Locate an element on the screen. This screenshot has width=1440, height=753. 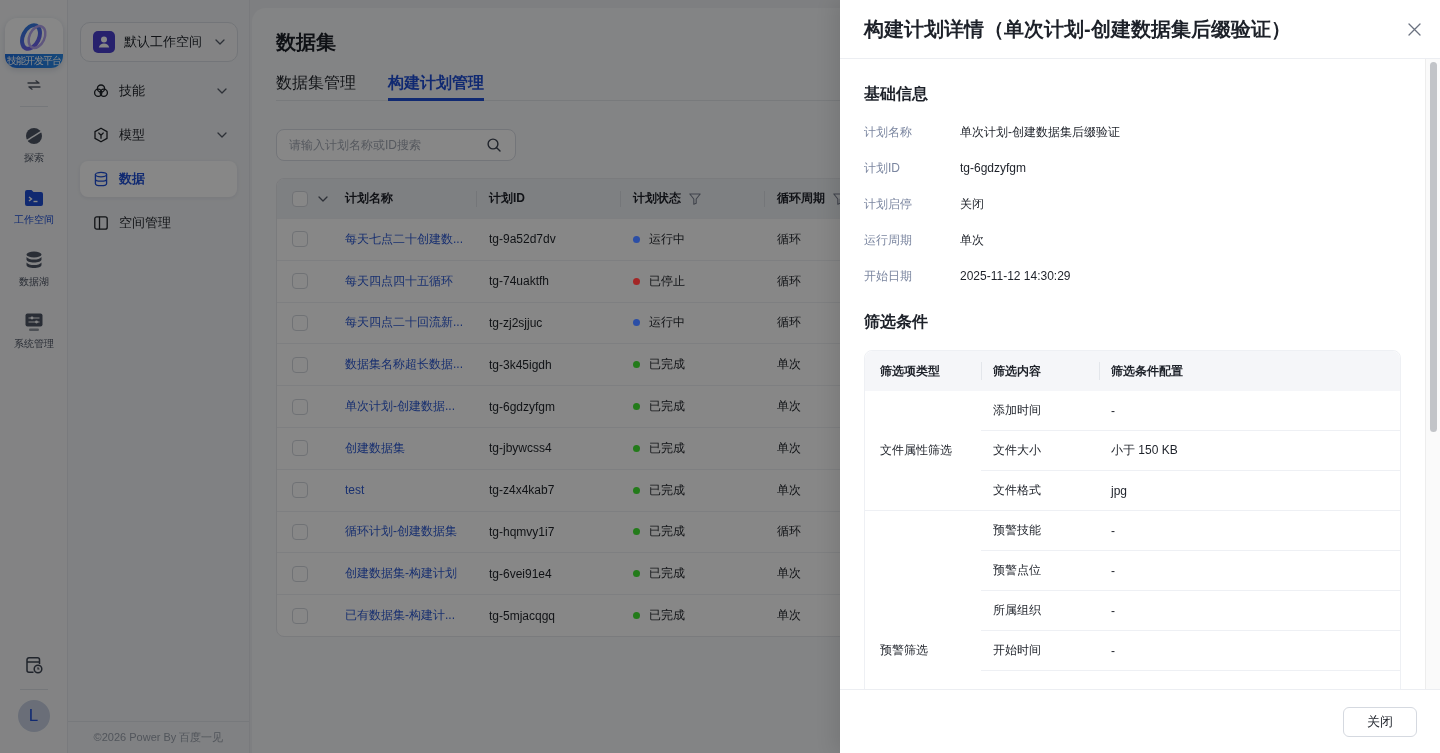
hexagon-icon is located at coordinates (101, 135).